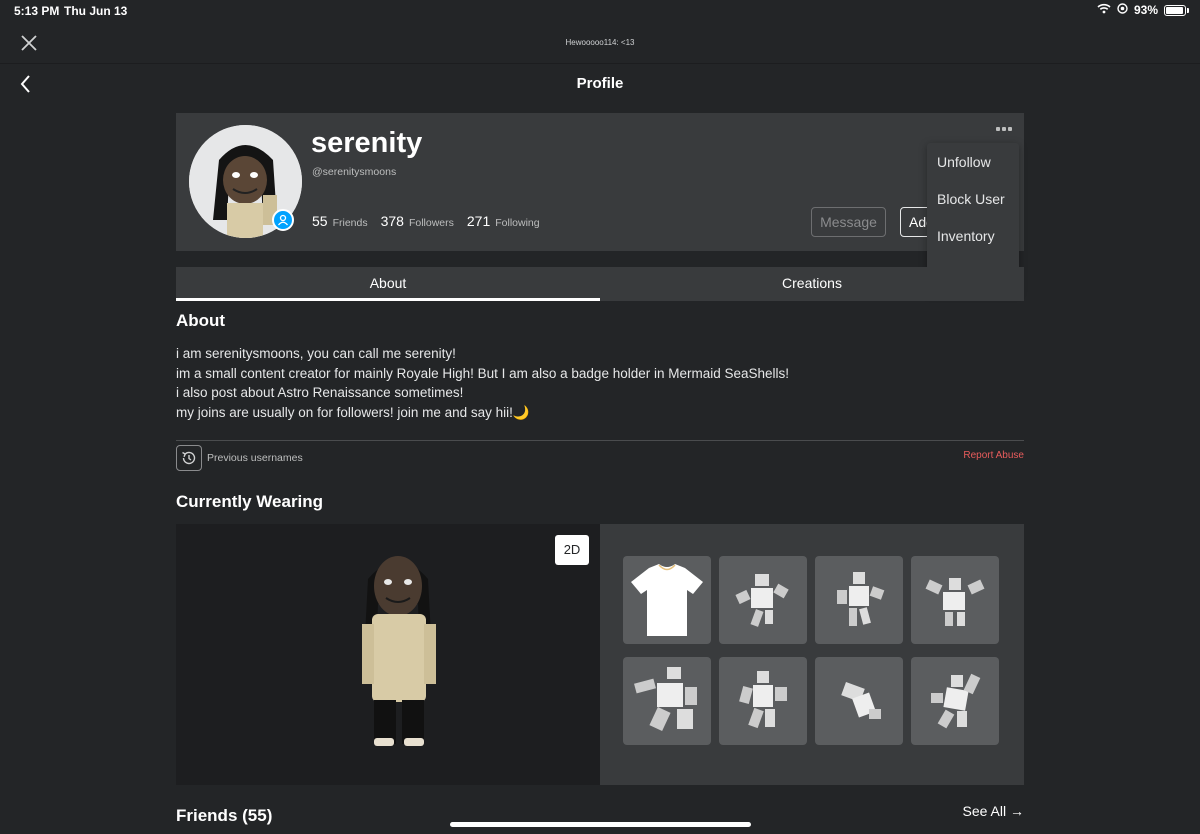 The width and height of the screenshot is (1200, 834). Describe the element at coordinates (572, 550) in the screenshot. I see `toggle-2d-button: 2D` at that location.